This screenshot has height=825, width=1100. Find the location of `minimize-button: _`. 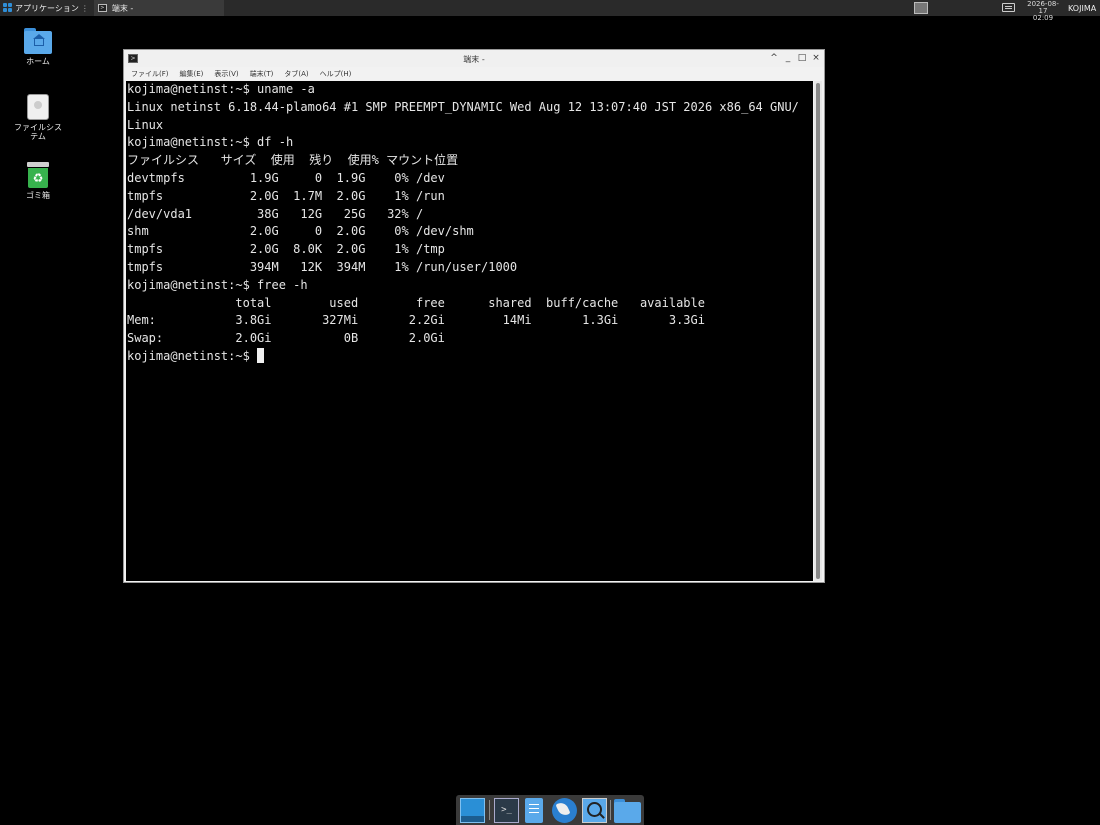

minimize-button: _ is located at coordinates (788, 58).